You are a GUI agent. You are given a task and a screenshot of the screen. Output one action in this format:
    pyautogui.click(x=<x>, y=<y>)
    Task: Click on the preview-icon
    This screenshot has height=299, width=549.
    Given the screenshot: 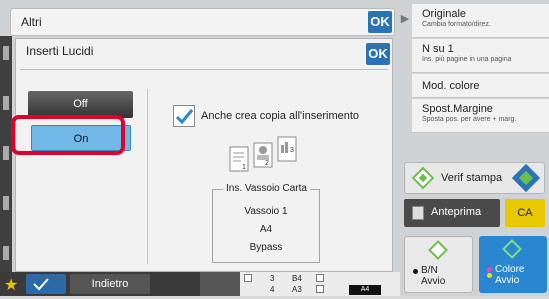 What is the action you would take?
    pyautogui.click(x=418, y=213)
    